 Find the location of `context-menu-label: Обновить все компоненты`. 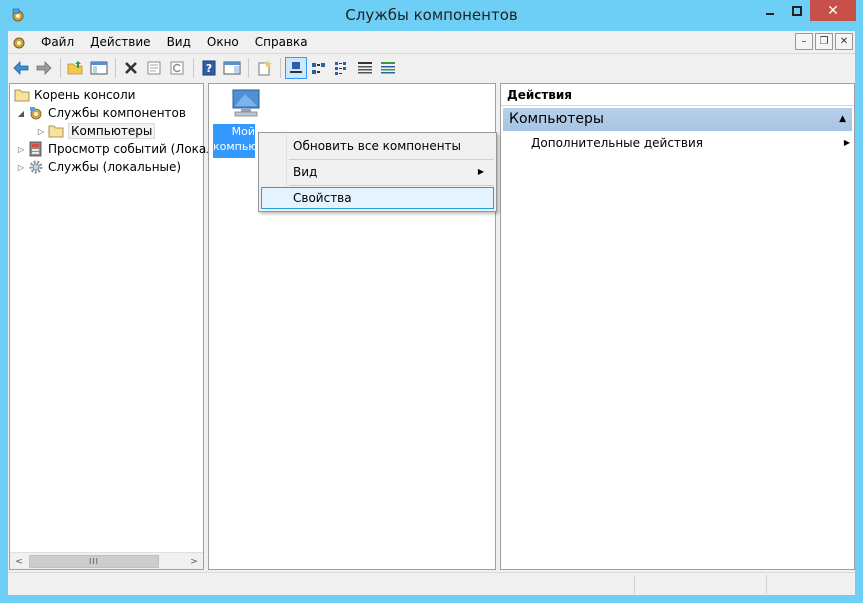

context-menu-label: Обновить все компоненты is located at coordinates (377, 146).